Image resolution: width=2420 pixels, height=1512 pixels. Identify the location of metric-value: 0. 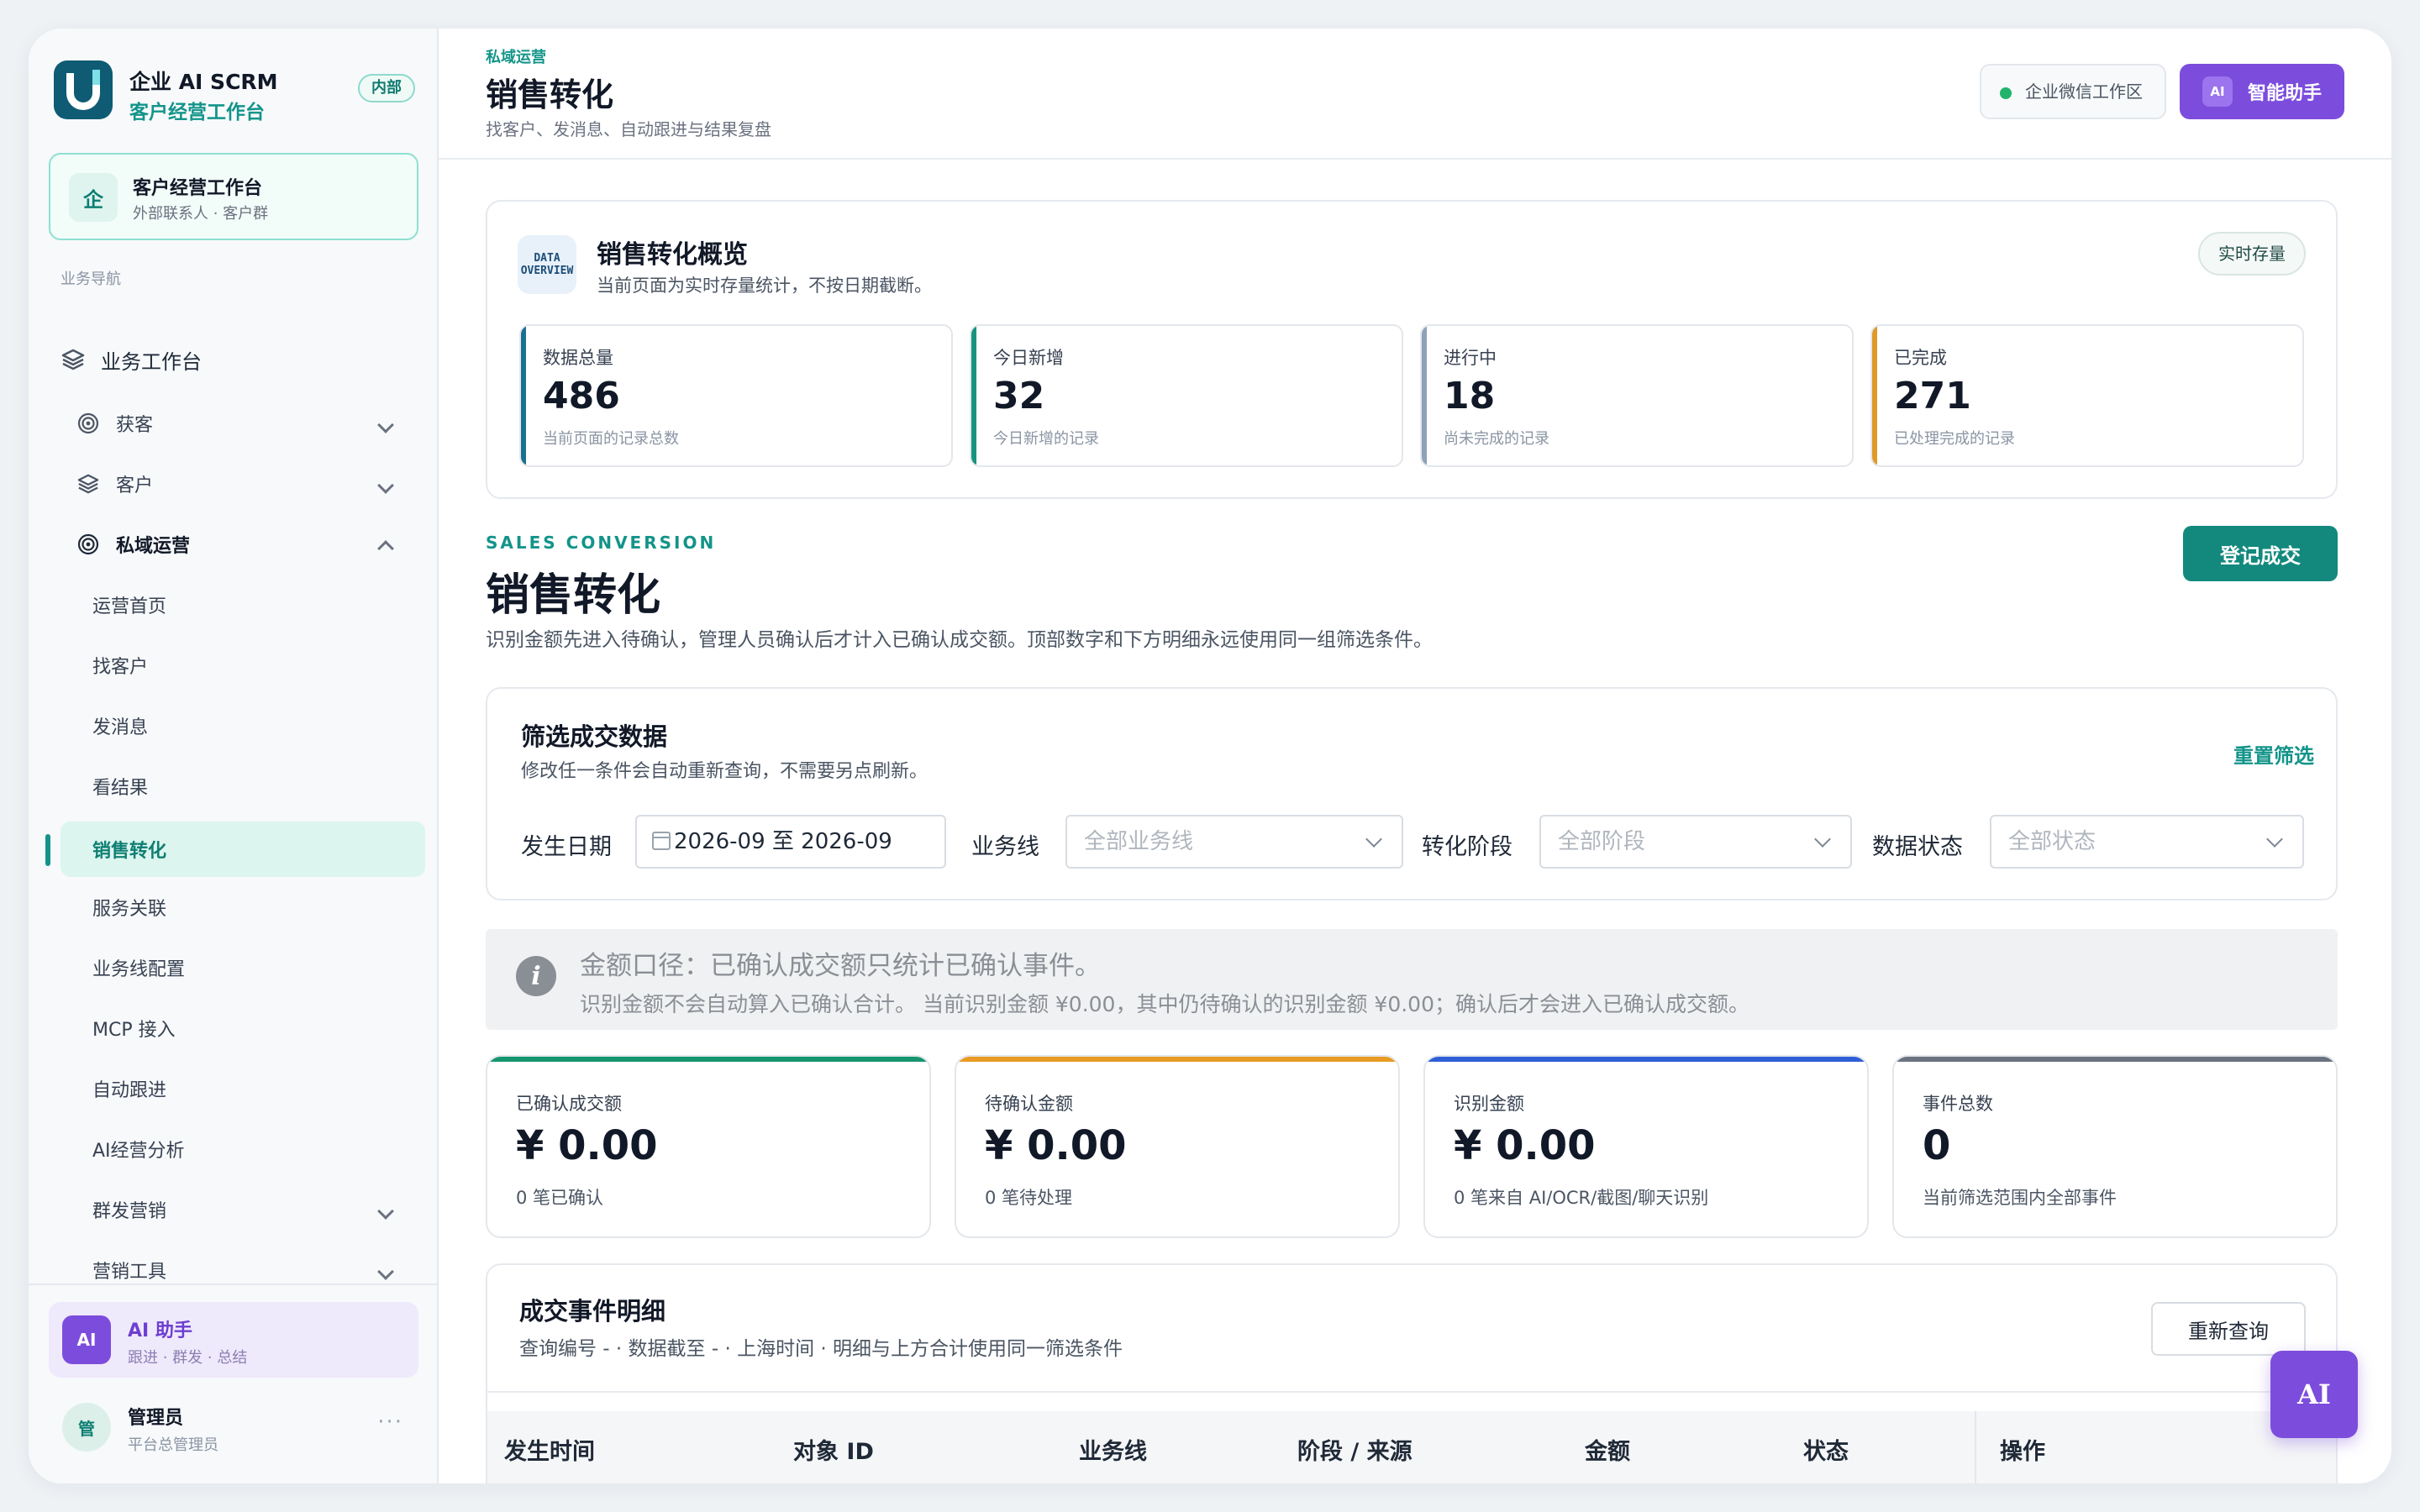
(1937, 1145).